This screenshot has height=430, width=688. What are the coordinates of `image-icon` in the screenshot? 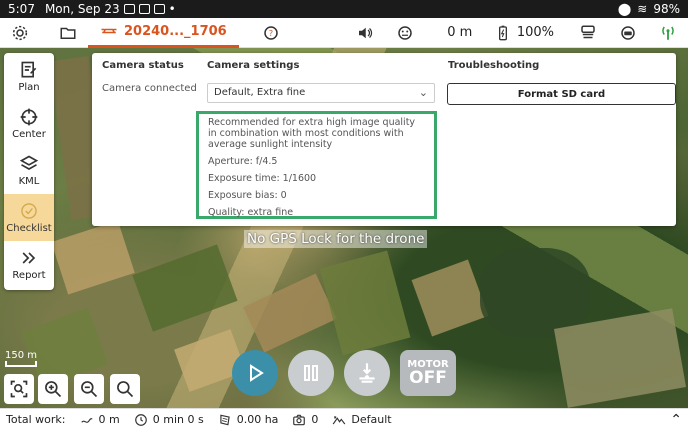 It's located at (129, 9).